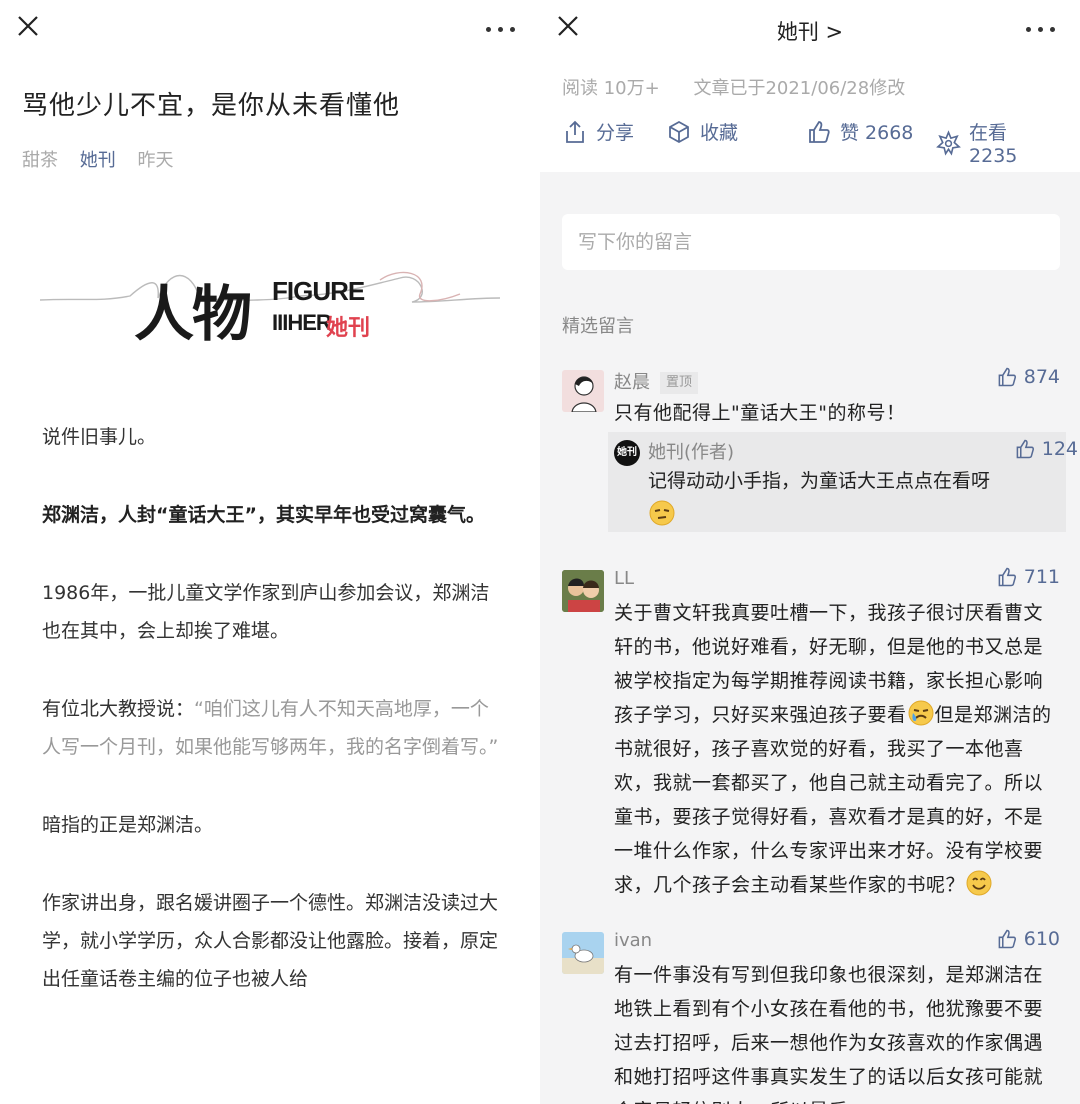  What do you see at coordinates (266, 612) in the screenshot?
I see `paragraph: 1986年，一批儿童文学作家到庐山参加会议，郑渊洁也在其中，会上却挨了难堪。` at bounding box center [266, 612].